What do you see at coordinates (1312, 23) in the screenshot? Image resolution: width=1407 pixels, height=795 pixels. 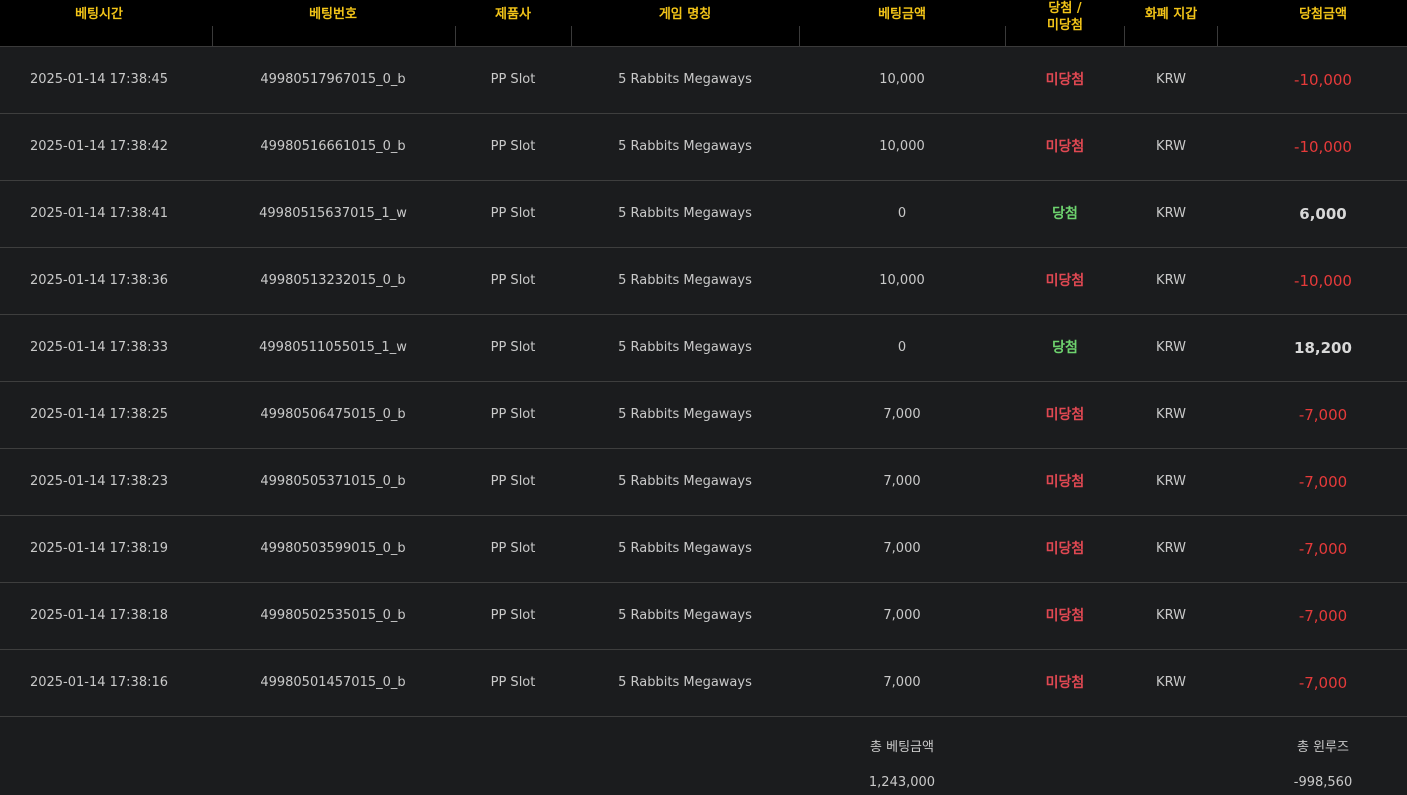 I see `col-header-win-amount: 당첨금액` at bounding box center [1312, 23].